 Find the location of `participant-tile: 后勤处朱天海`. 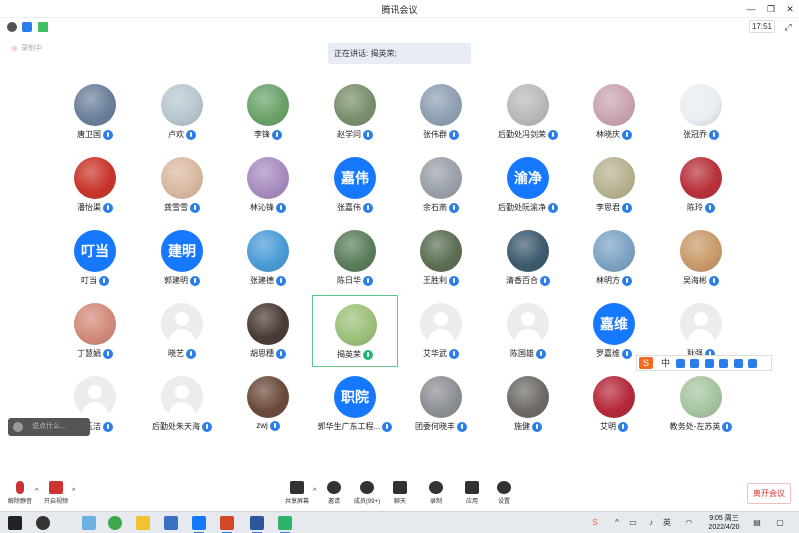

participant-tile: 后勤处朱天海 is located at coordinates (182, 404).